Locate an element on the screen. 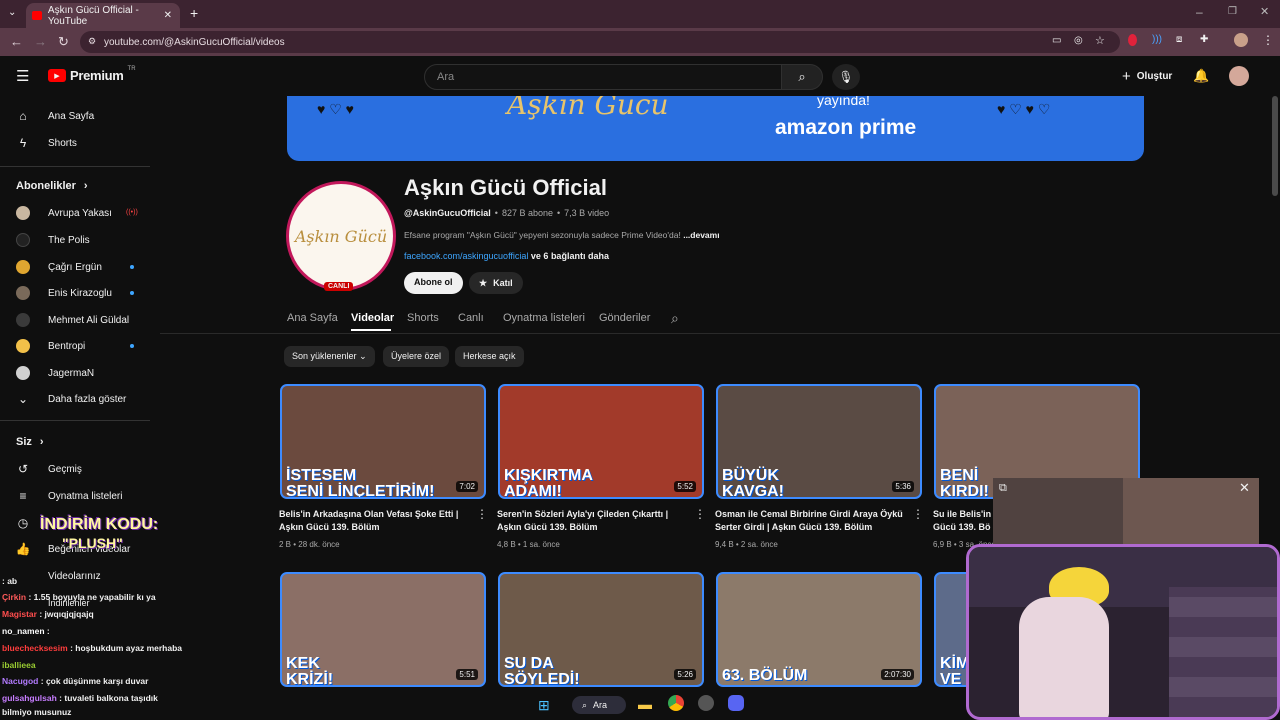 Image resolution: width=1280 pixels, height=720 pixels. filter-public: Herkese açık is located at coordinates (489, 356).